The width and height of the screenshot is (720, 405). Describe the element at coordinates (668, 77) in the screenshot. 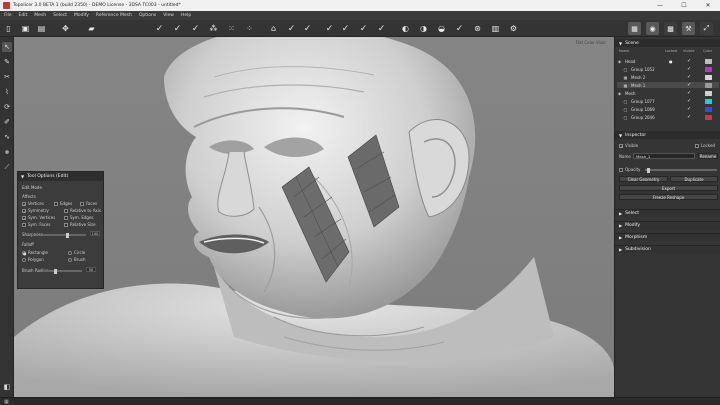

I see `scene-tree-row: ▦ Mesh 2 ✓` at that location.